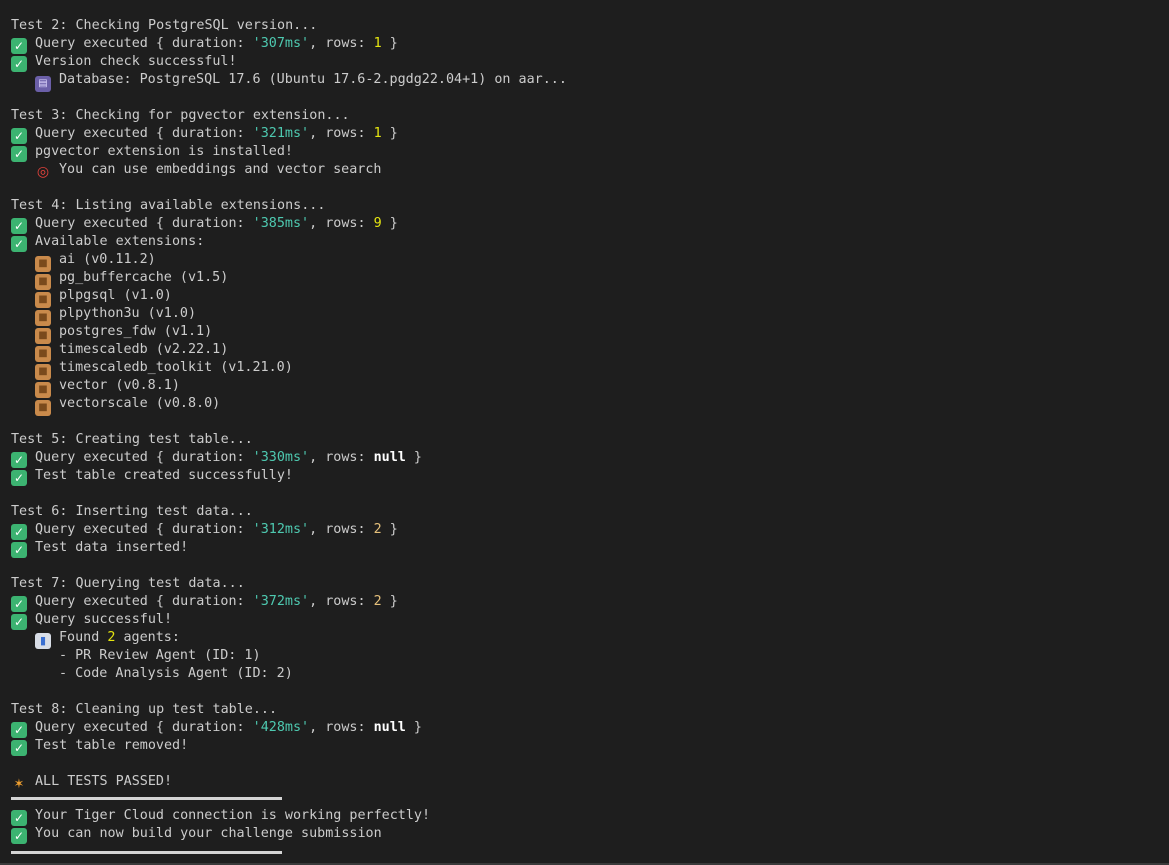 This screenshot has height=865, width=1169. Describe the element at coordinates (590, 639) in the screenshot. I see `test7-found-line: ▮ Found 2 agents:` at that location.